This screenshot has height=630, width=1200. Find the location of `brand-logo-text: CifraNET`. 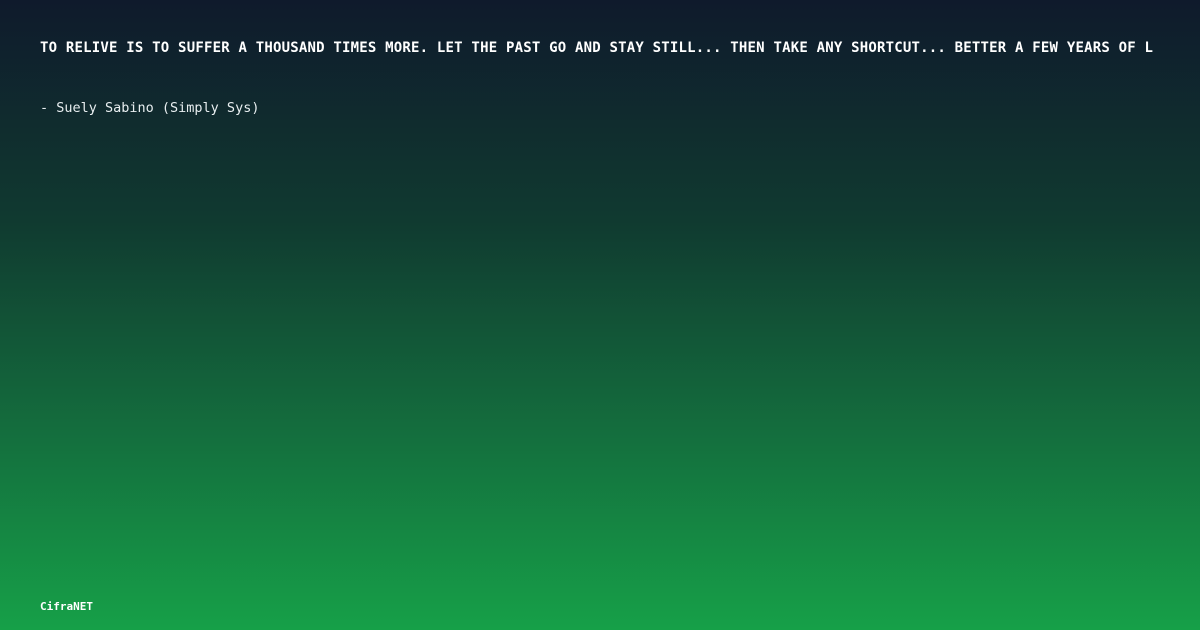

brand-logo-text: CifraNET is located at coordinates (66, 606).